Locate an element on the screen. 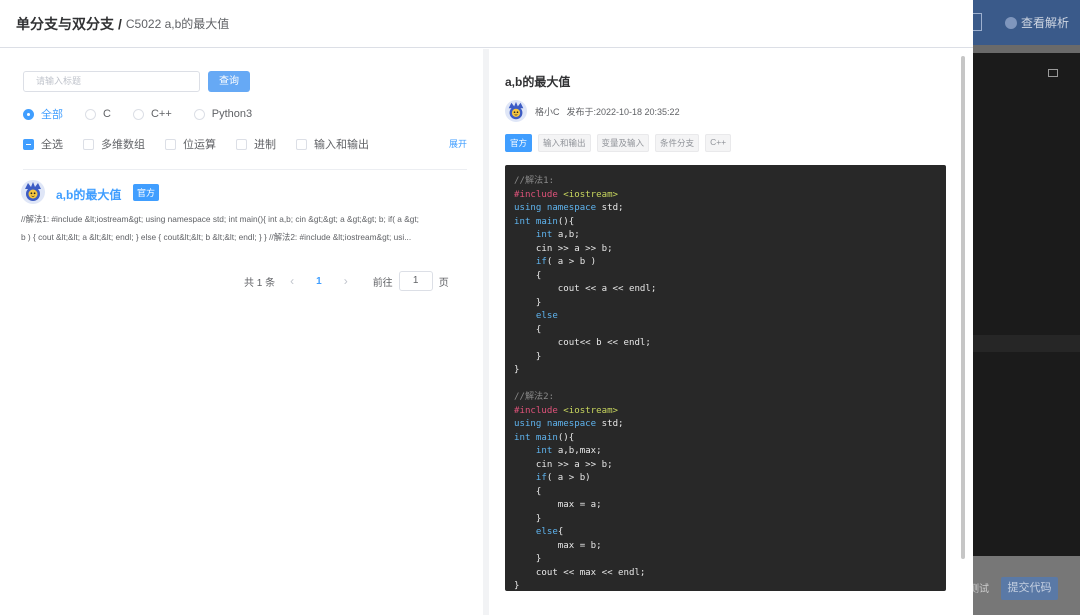 The width and height of the screenshot is (1080, 615). search-button: 查询 is located at coordinates (229, 81).